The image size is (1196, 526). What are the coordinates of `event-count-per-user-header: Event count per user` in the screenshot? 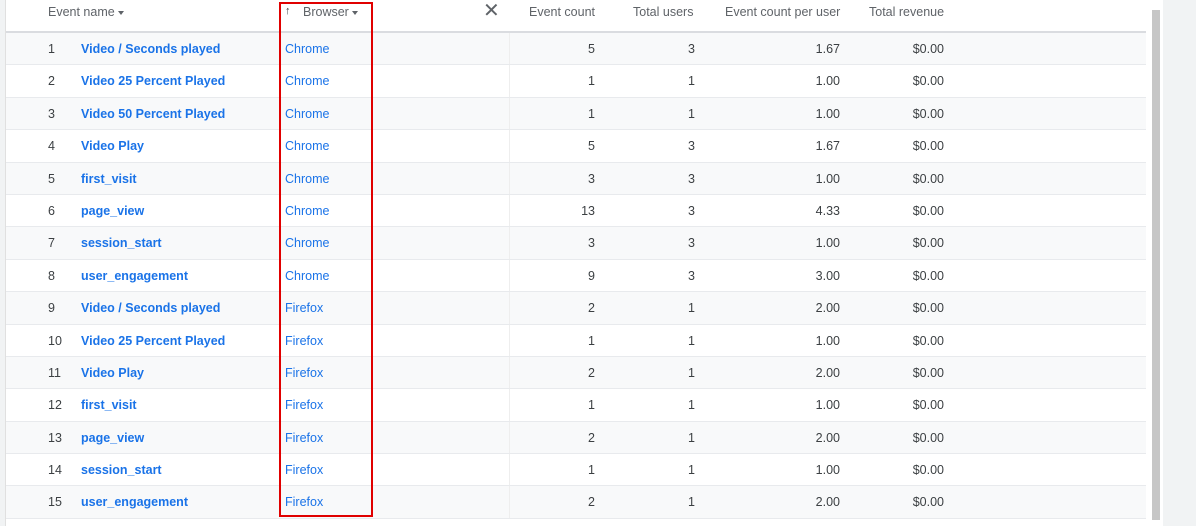 It's located at (782, 12).